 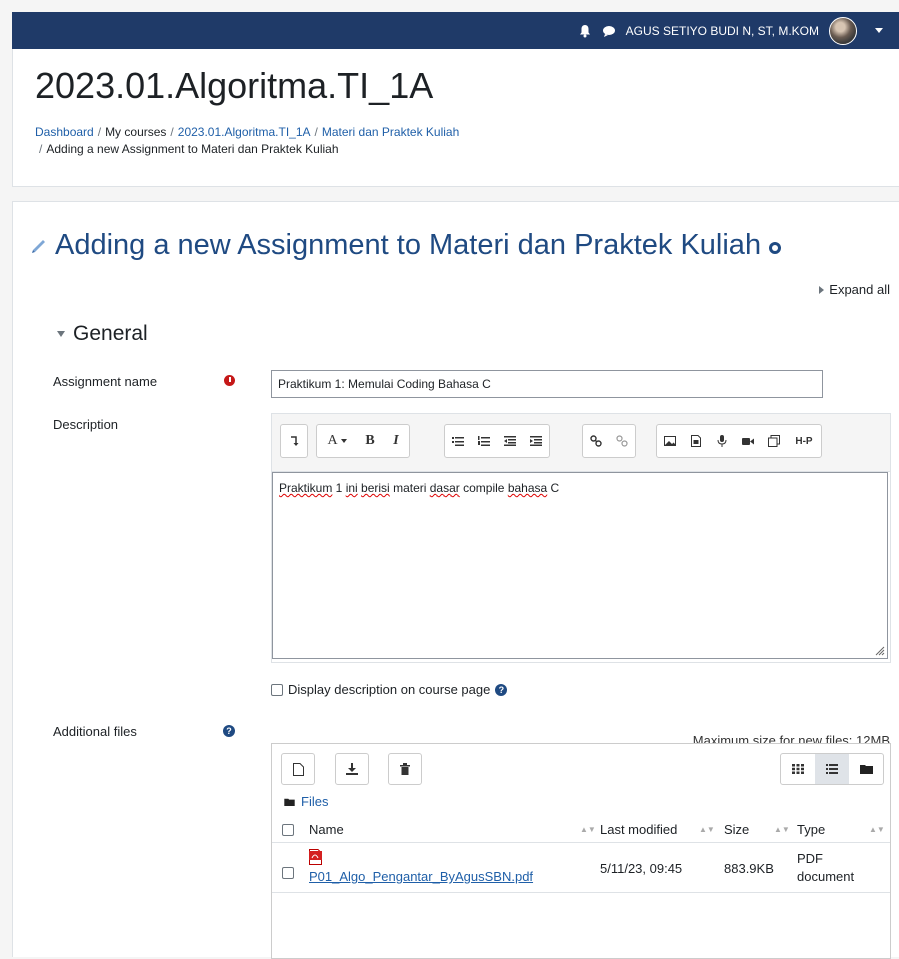 I want to click on unlink-button, so click(x=622, y=441).